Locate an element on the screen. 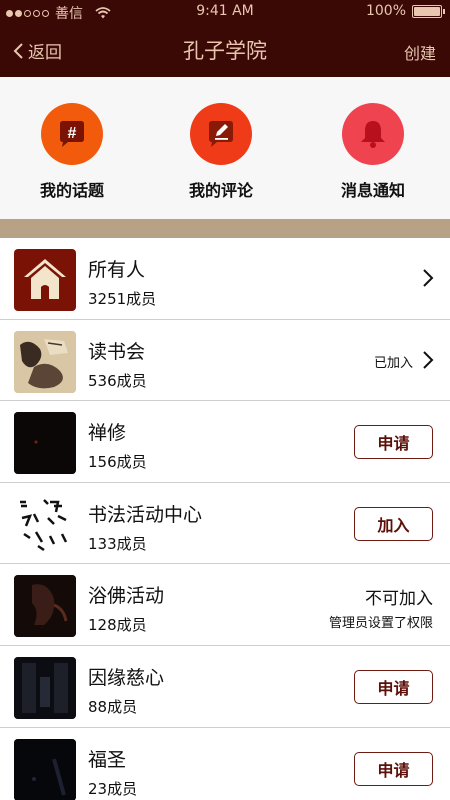 Image resolution: width=450 pixels, height=800 pixels. my-comments-button: 我的评论 is located at coordinates (221, 152).